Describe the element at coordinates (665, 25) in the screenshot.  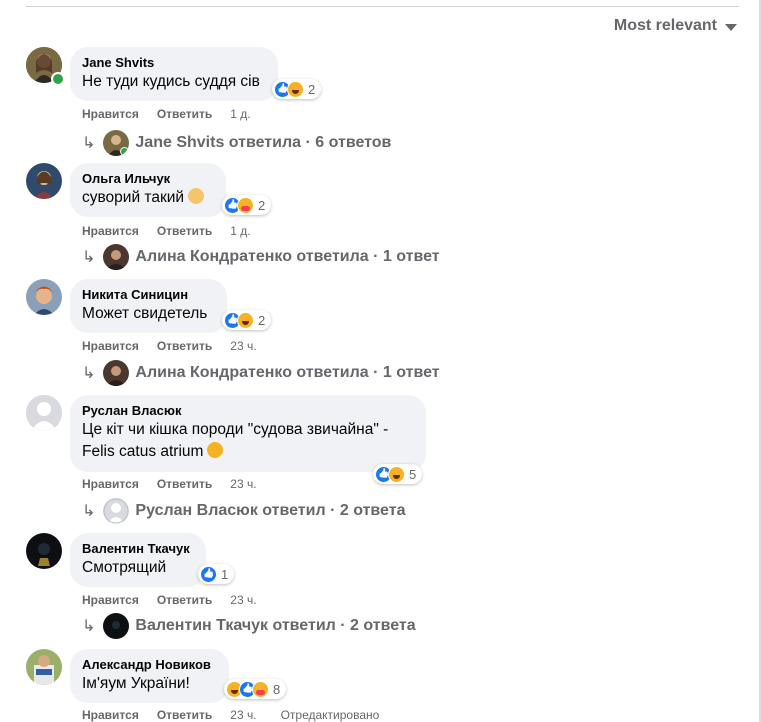
I see `sort-label: Most relevant` at that location.